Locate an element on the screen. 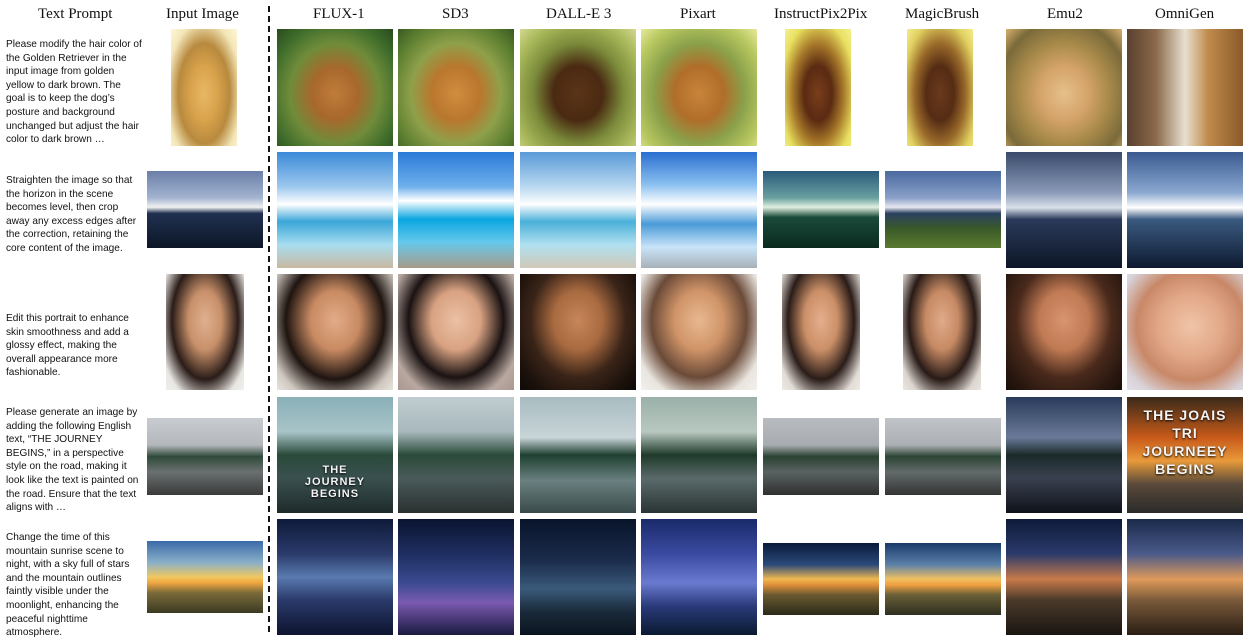  row1-input-image is located at coordinates (204, 87).